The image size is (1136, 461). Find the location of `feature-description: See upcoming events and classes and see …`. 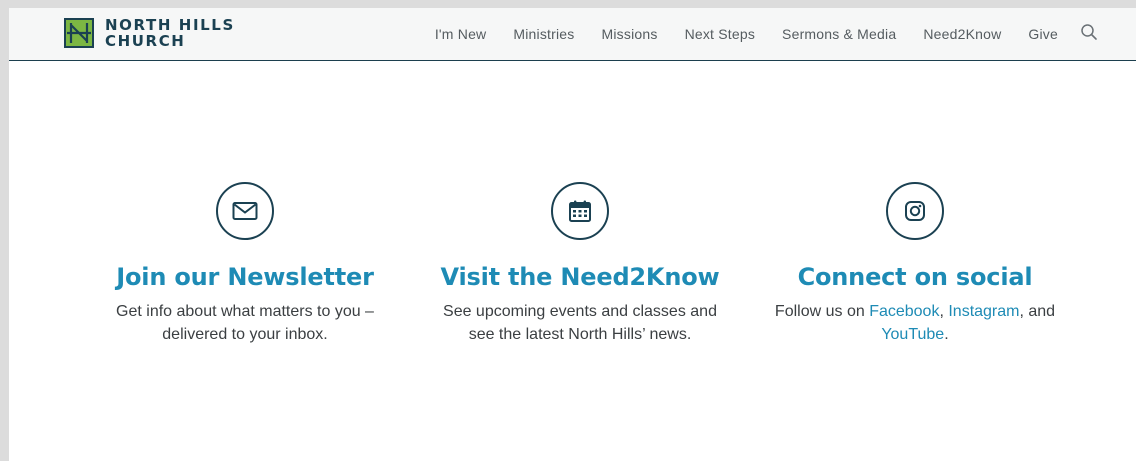

feature-description: See upcoming events and classes and see … is located at coordinates (580, 323).